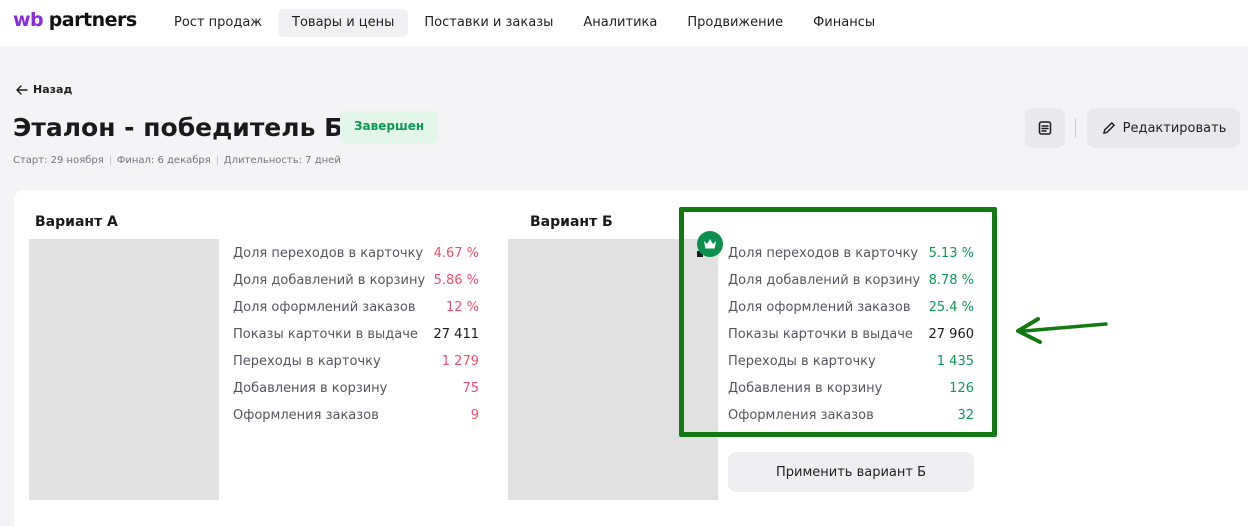  I want to click on metric-value: 1 279, so click(460, 361).